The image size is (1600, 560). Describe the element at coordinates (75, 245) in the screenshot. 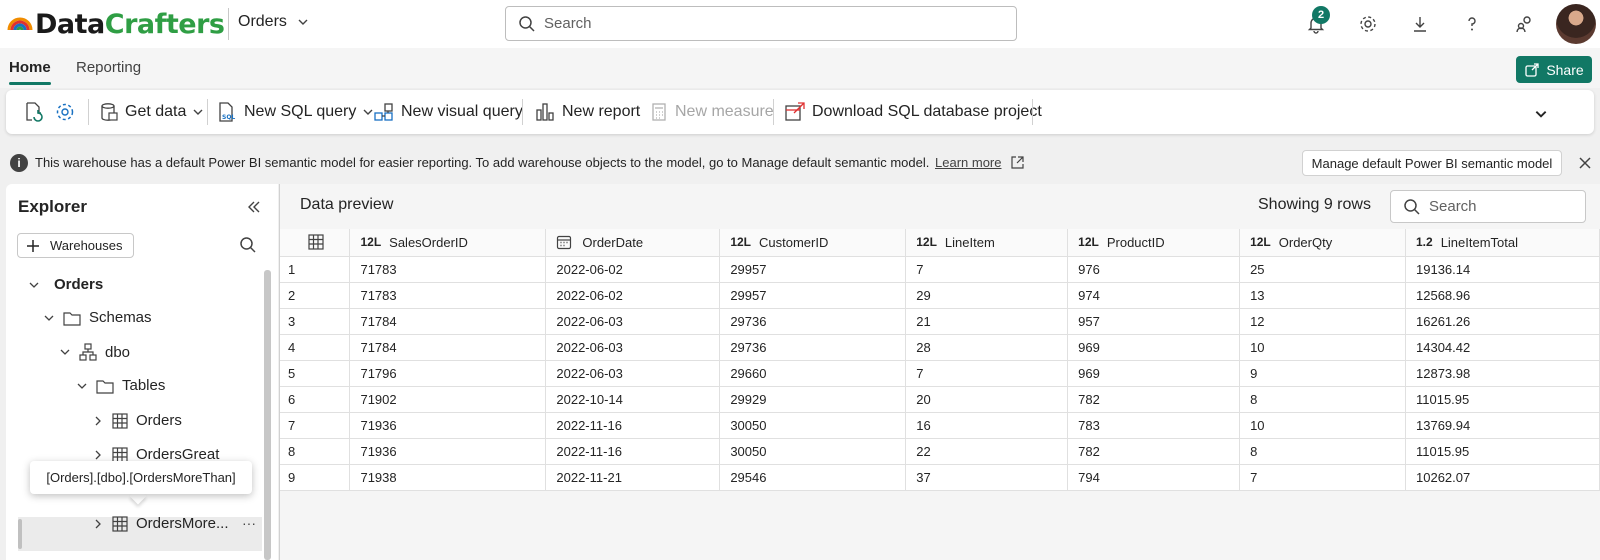

I see `add-warehouses-button: Warehouses` at that location.